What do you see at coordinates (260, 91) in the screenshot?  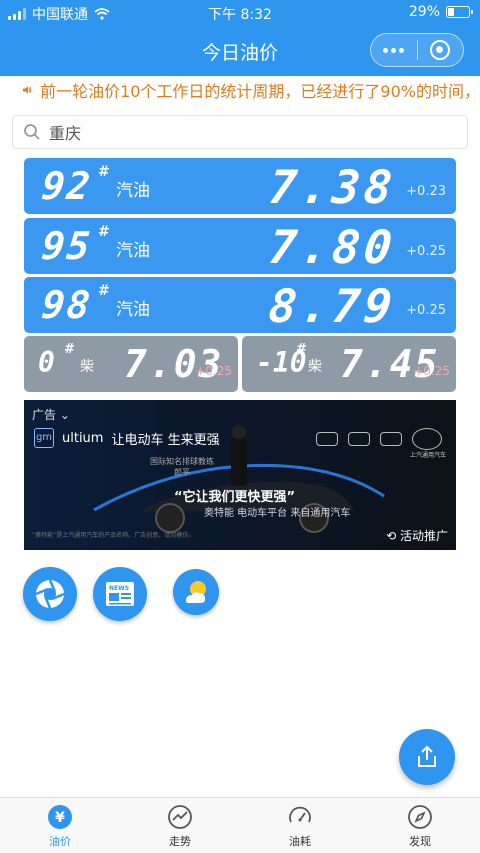 I see `notice-text: 前一轮油价10个工作日的统计周期，已经进行了90%的时间，` at bounding box center [260, 91].